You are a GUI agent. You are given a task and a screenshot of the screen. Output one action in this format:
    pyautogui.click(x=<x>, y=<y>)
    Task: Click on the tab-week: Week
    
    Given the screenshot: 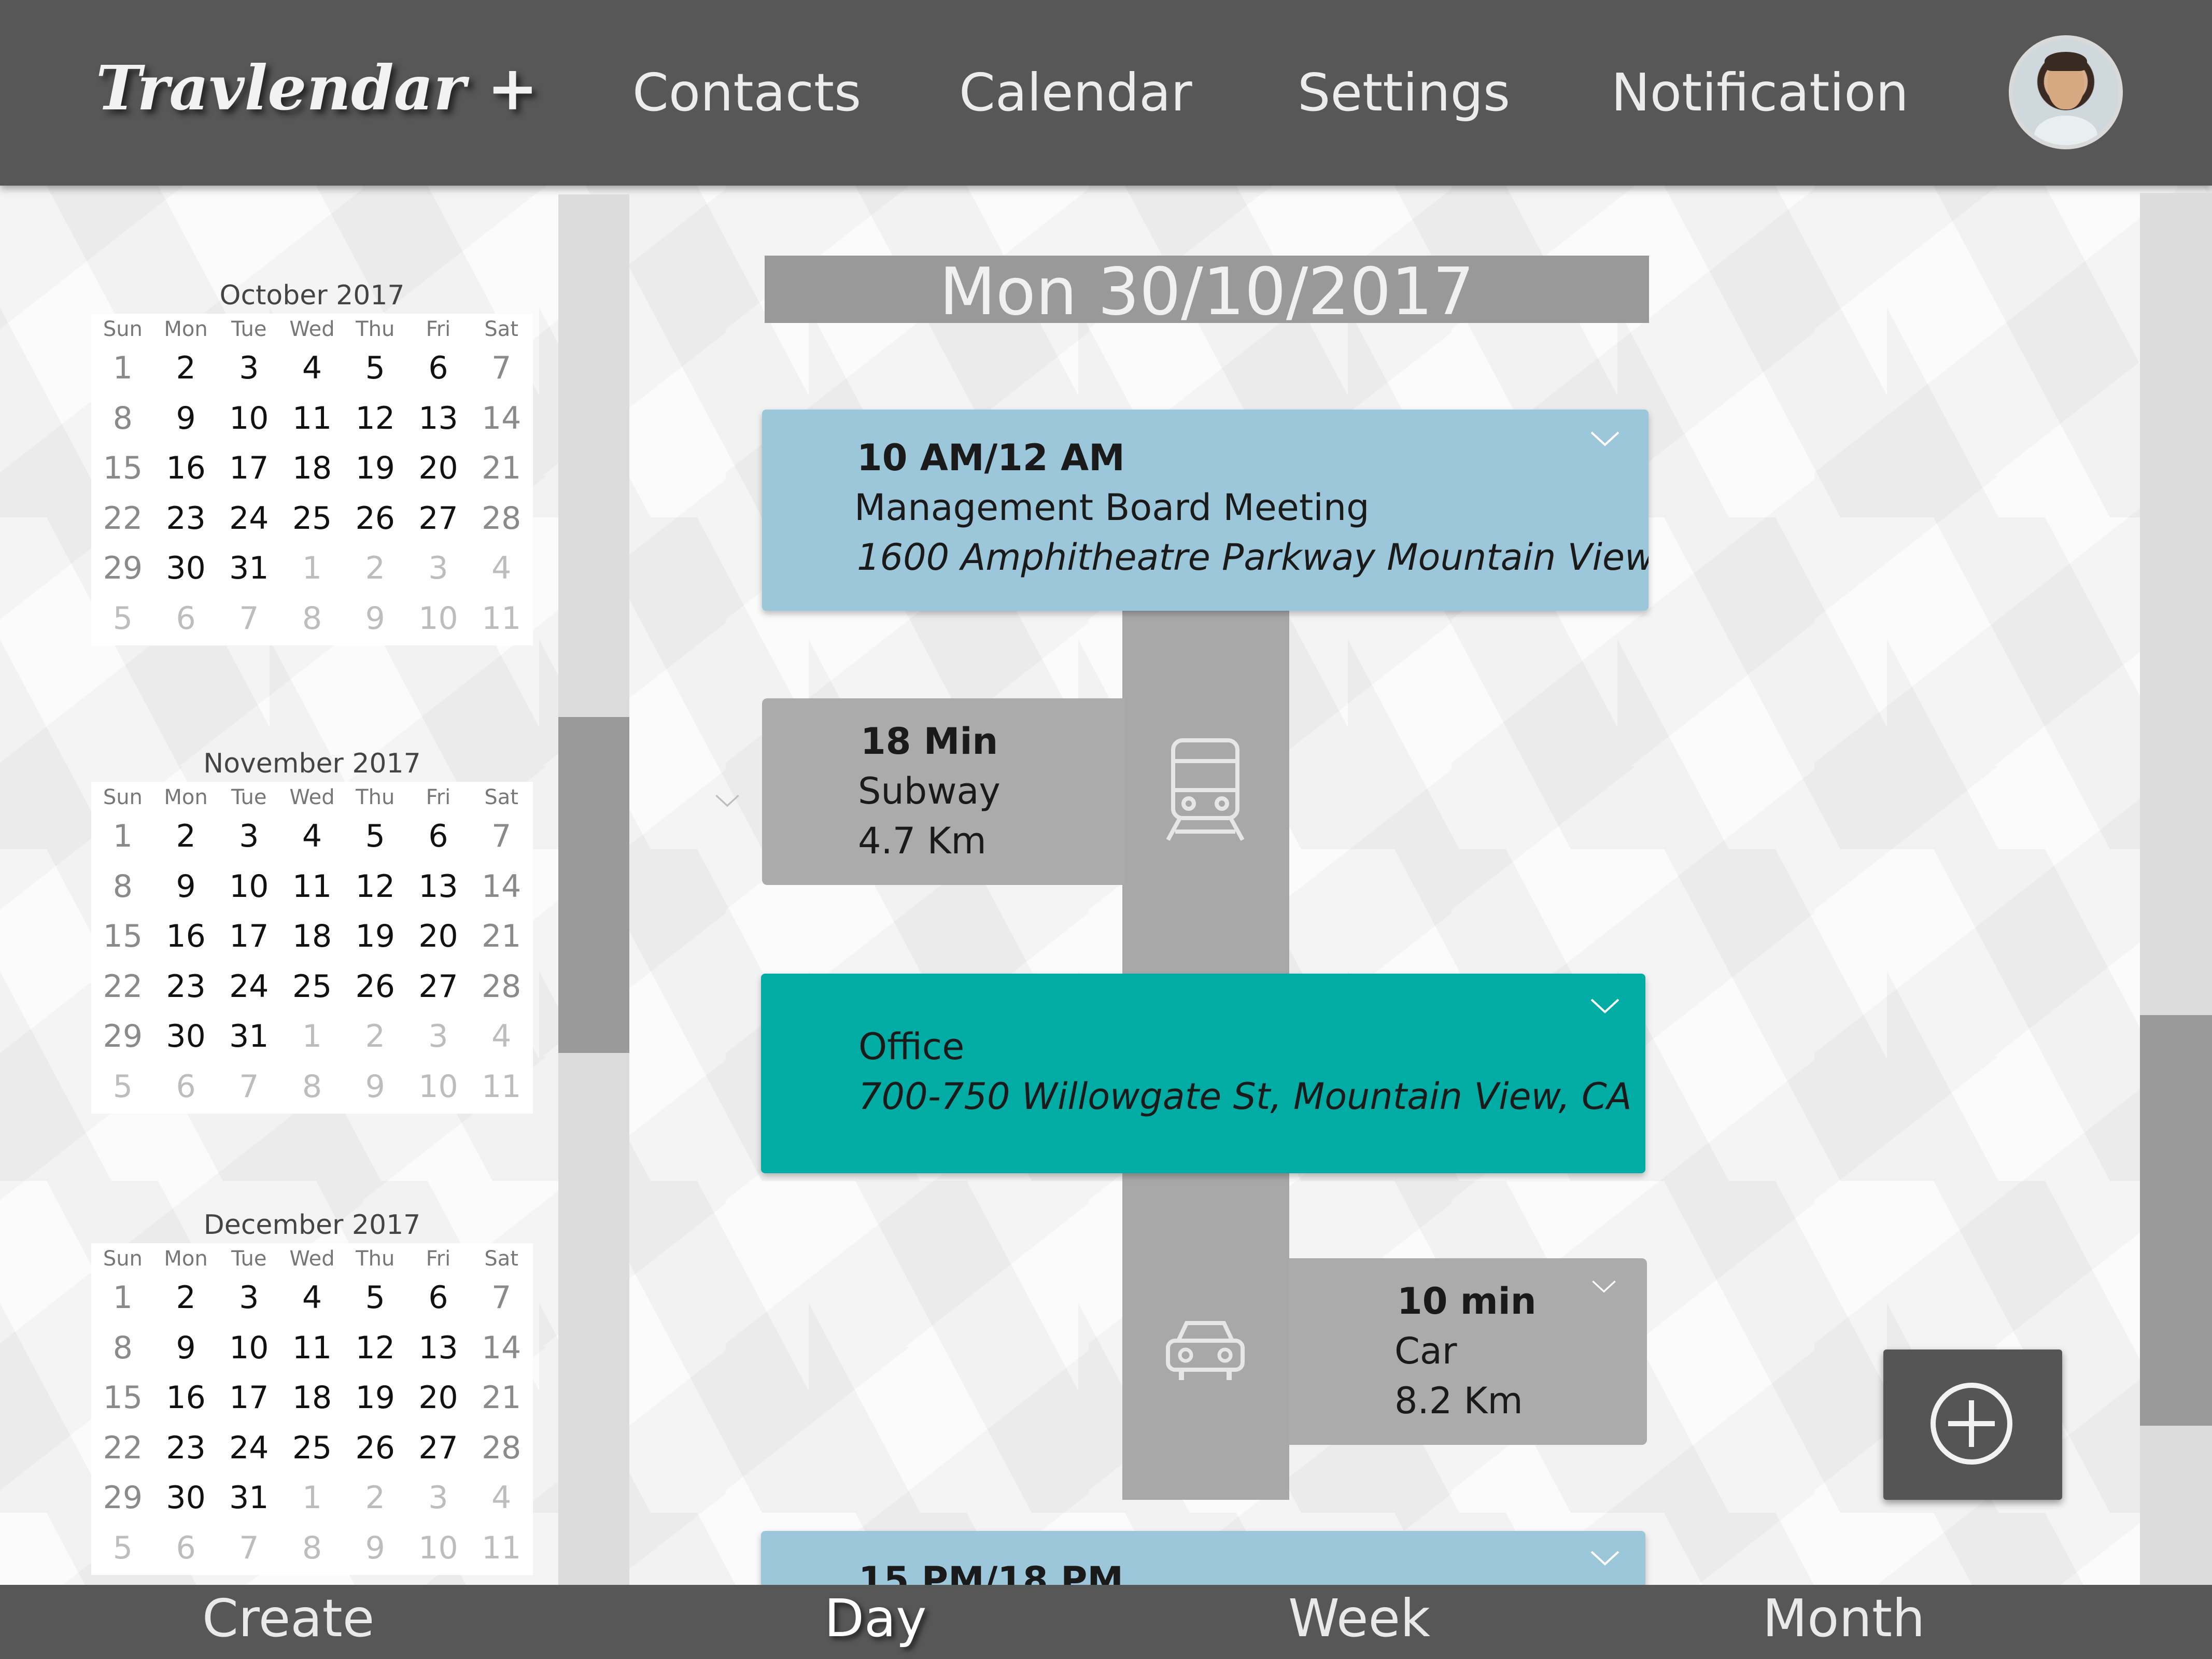 What is the action you would take?
    pyautogui.click(x=1359, y=1618)
    